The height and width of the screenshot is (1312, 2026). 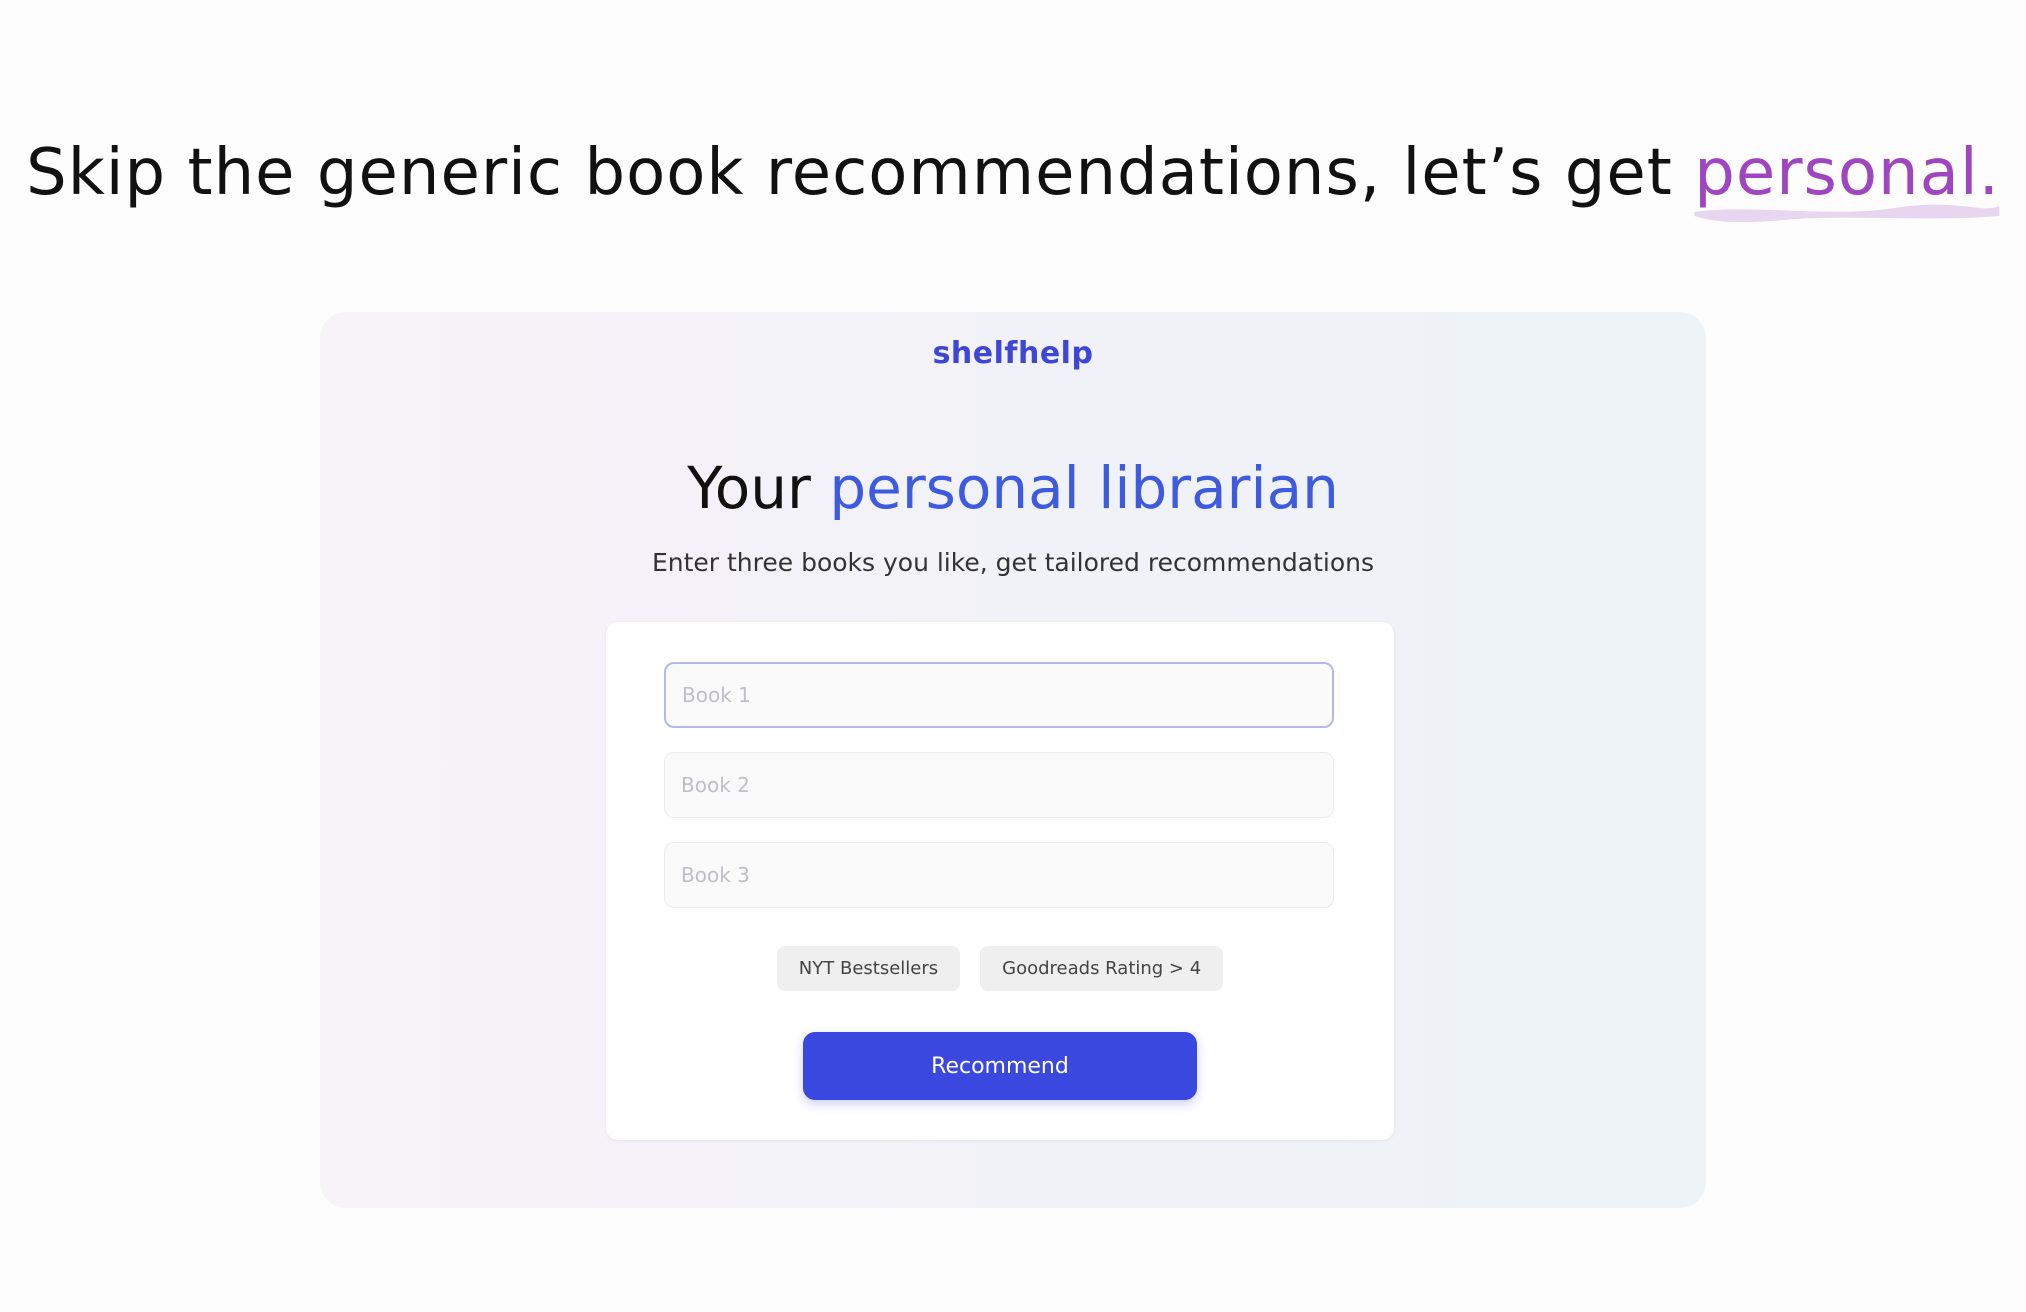 What do you see at coordinates (758, 488) in the screenshot?
I see `page-heading-text: Your` at bounding box center [758, 488].